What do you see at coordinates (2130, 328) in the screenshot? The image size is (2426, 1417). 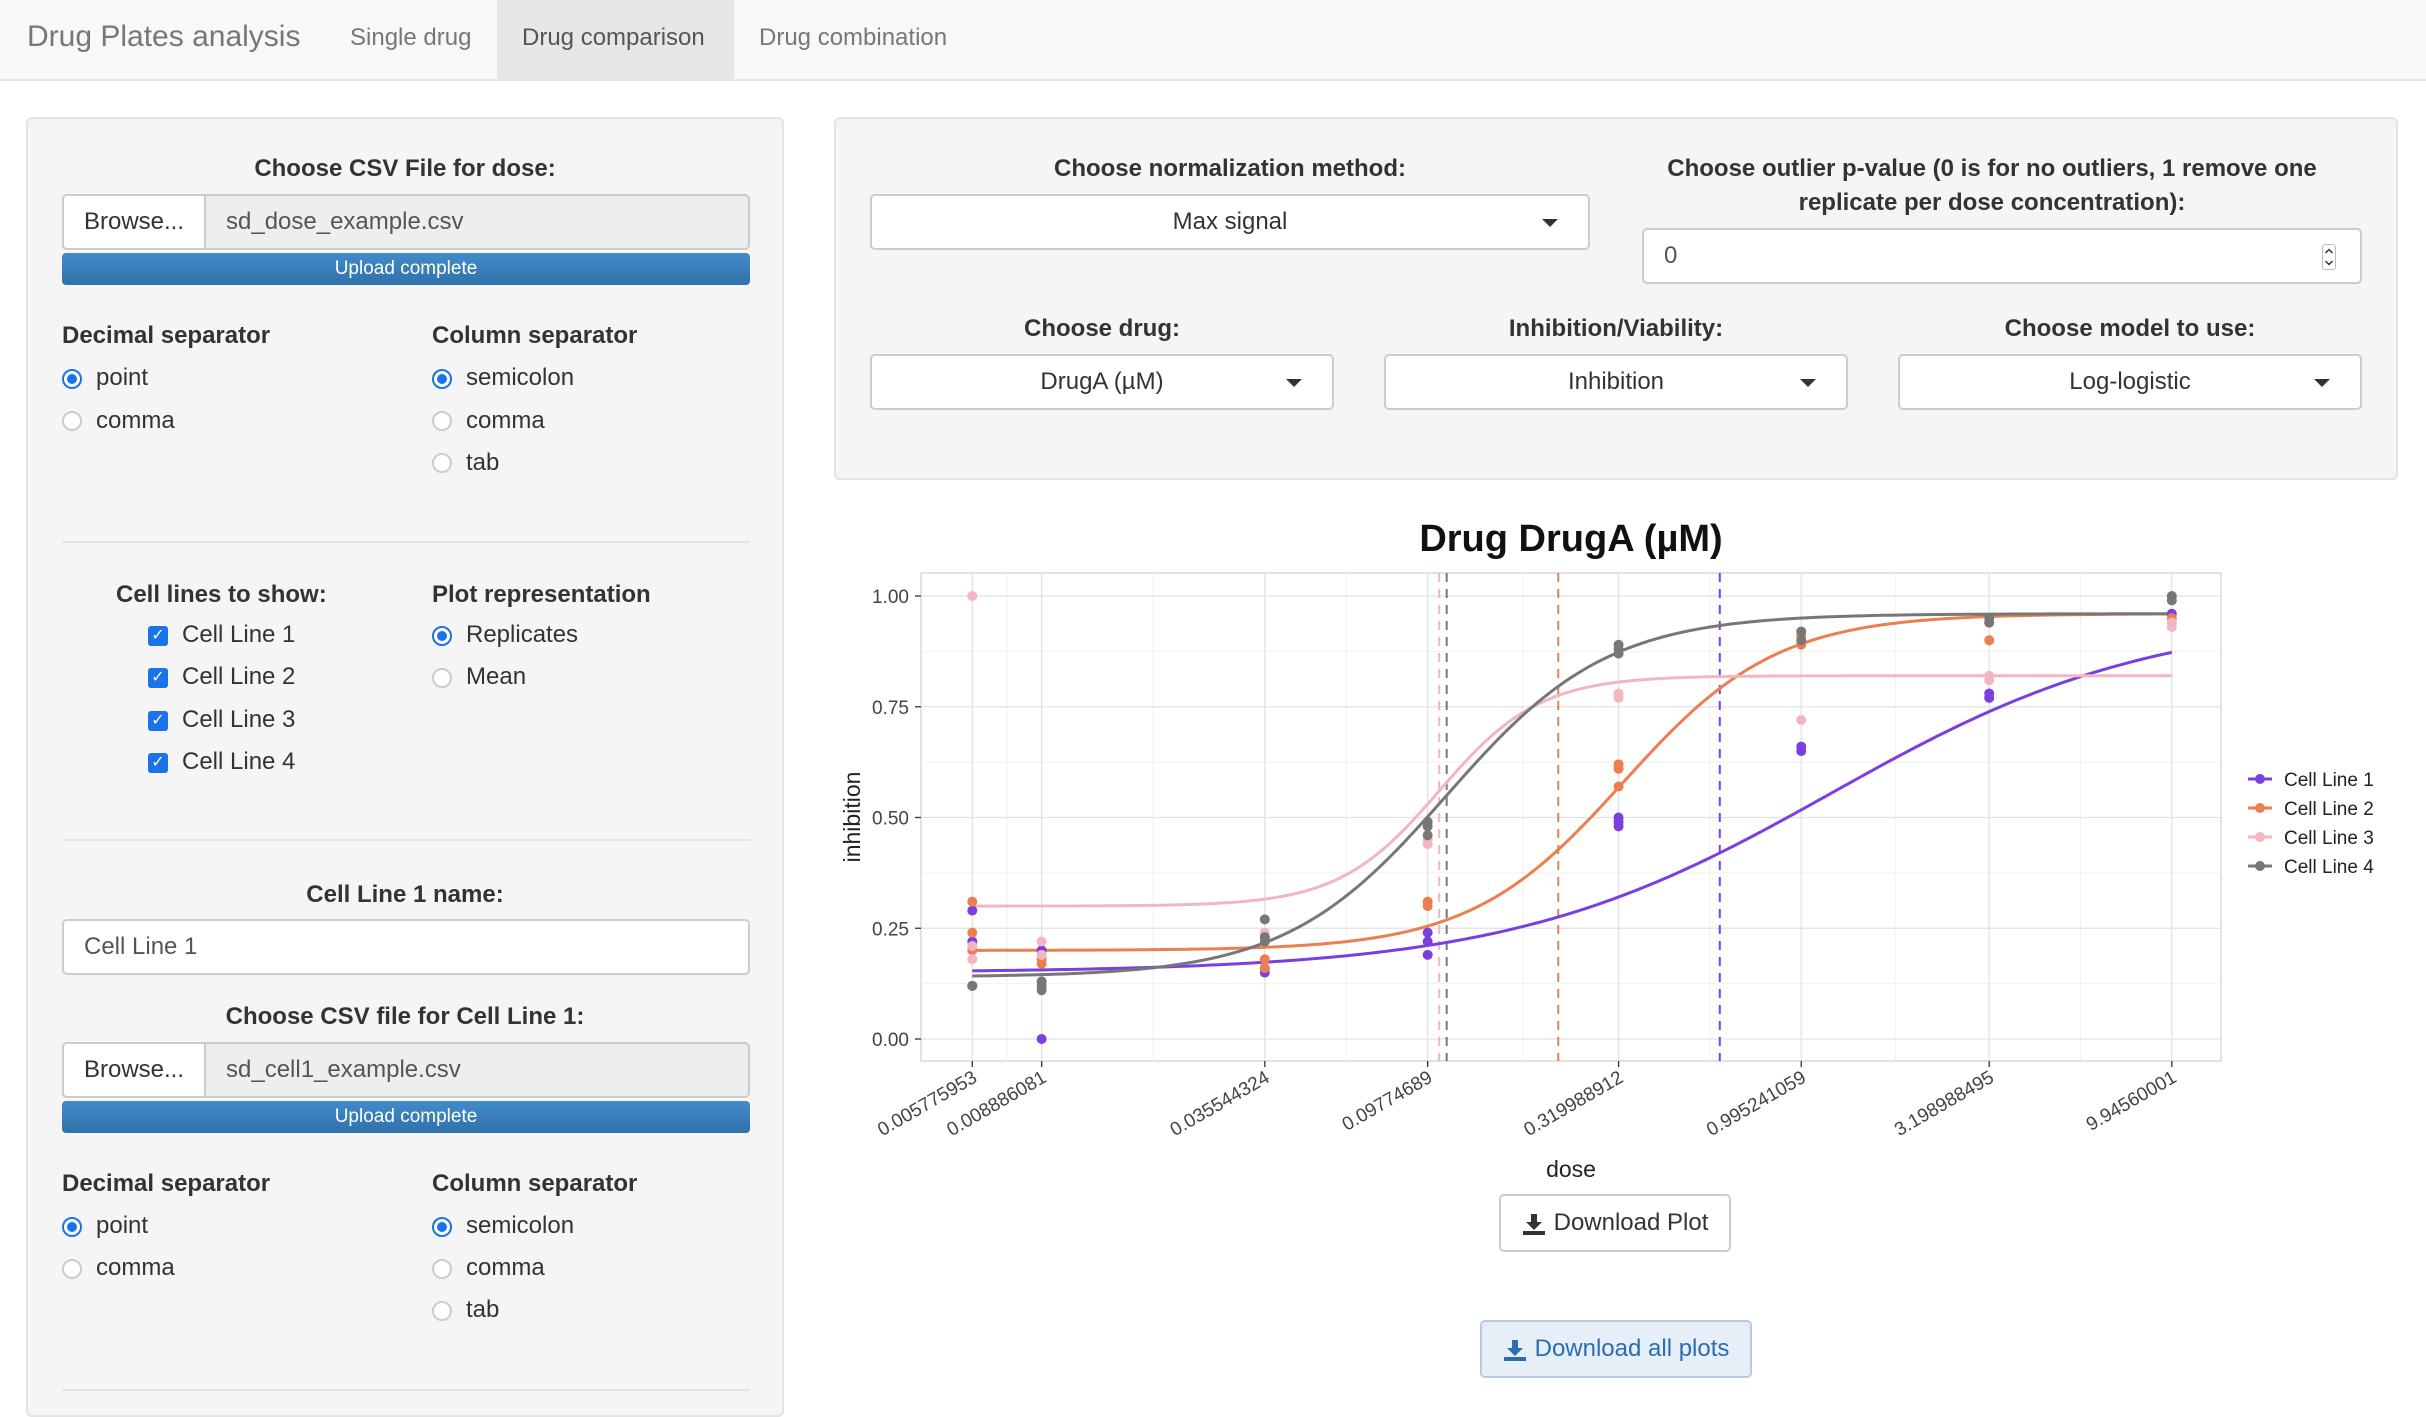 I see `model-label: Choose model to use:` at bounding box center [2130, 328].